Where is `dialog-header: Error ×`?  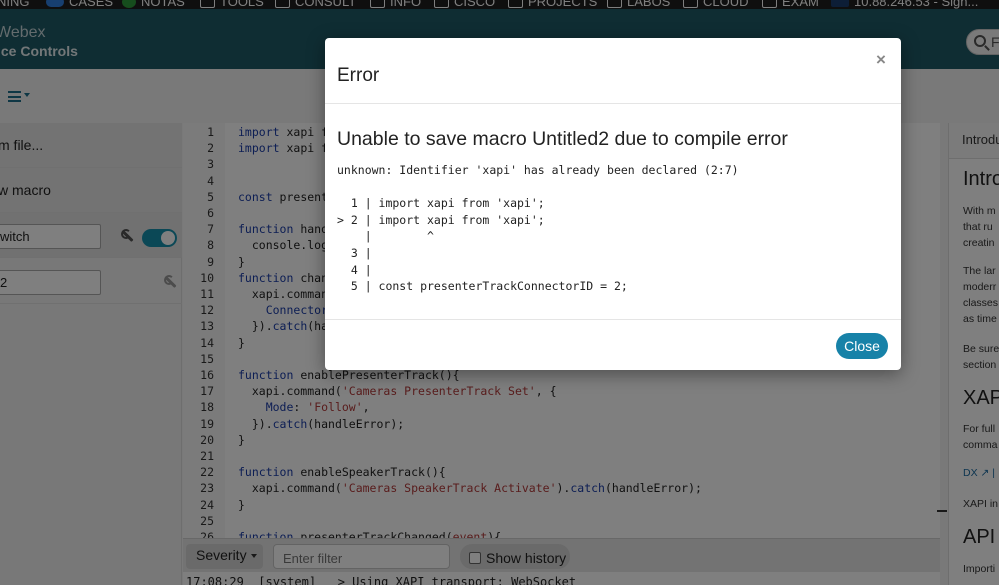 dialog-header: Error × is located at coordinates (613, 71).